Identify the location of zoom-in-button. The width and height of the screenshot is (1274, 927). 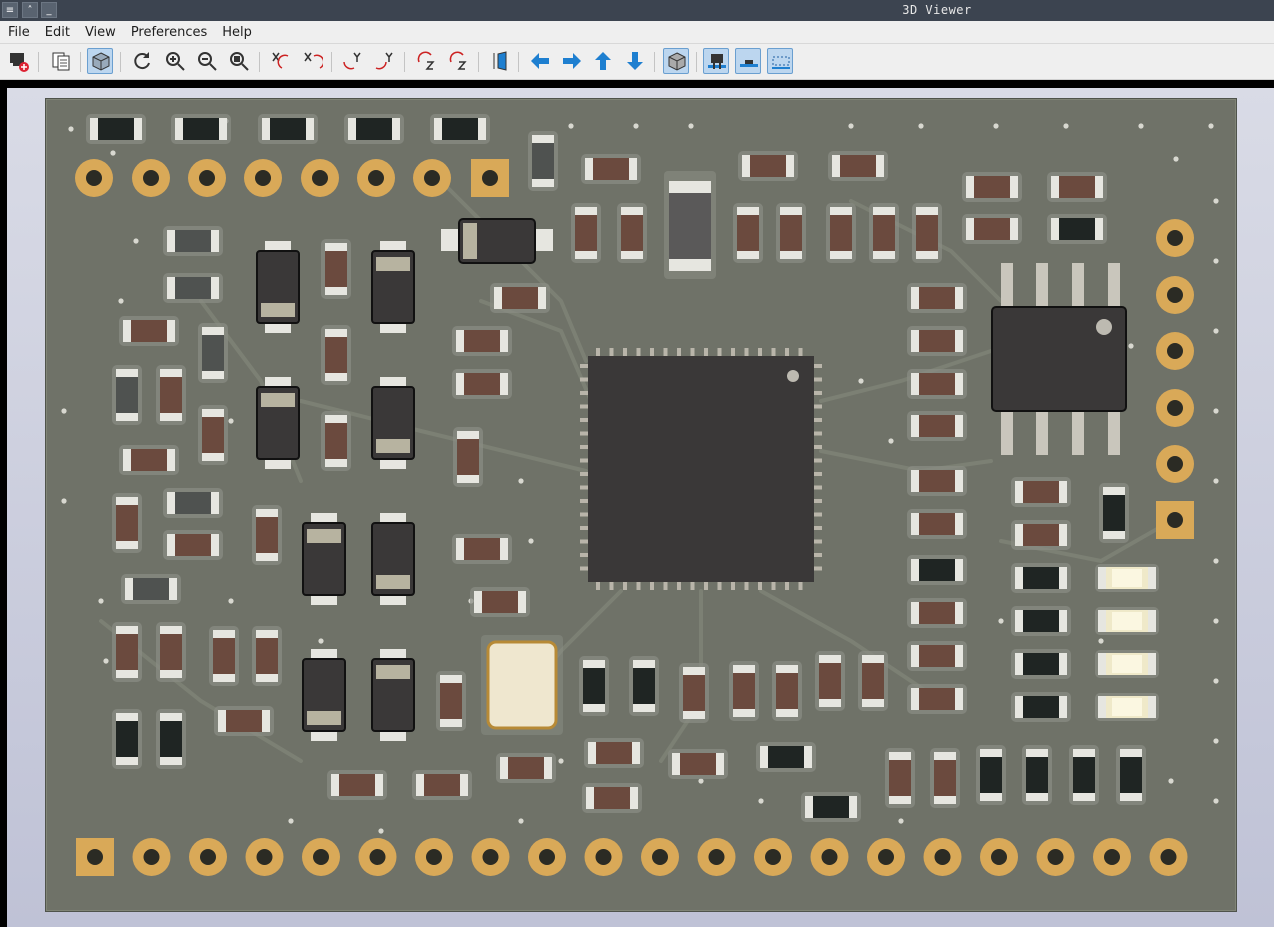
(175, 61).